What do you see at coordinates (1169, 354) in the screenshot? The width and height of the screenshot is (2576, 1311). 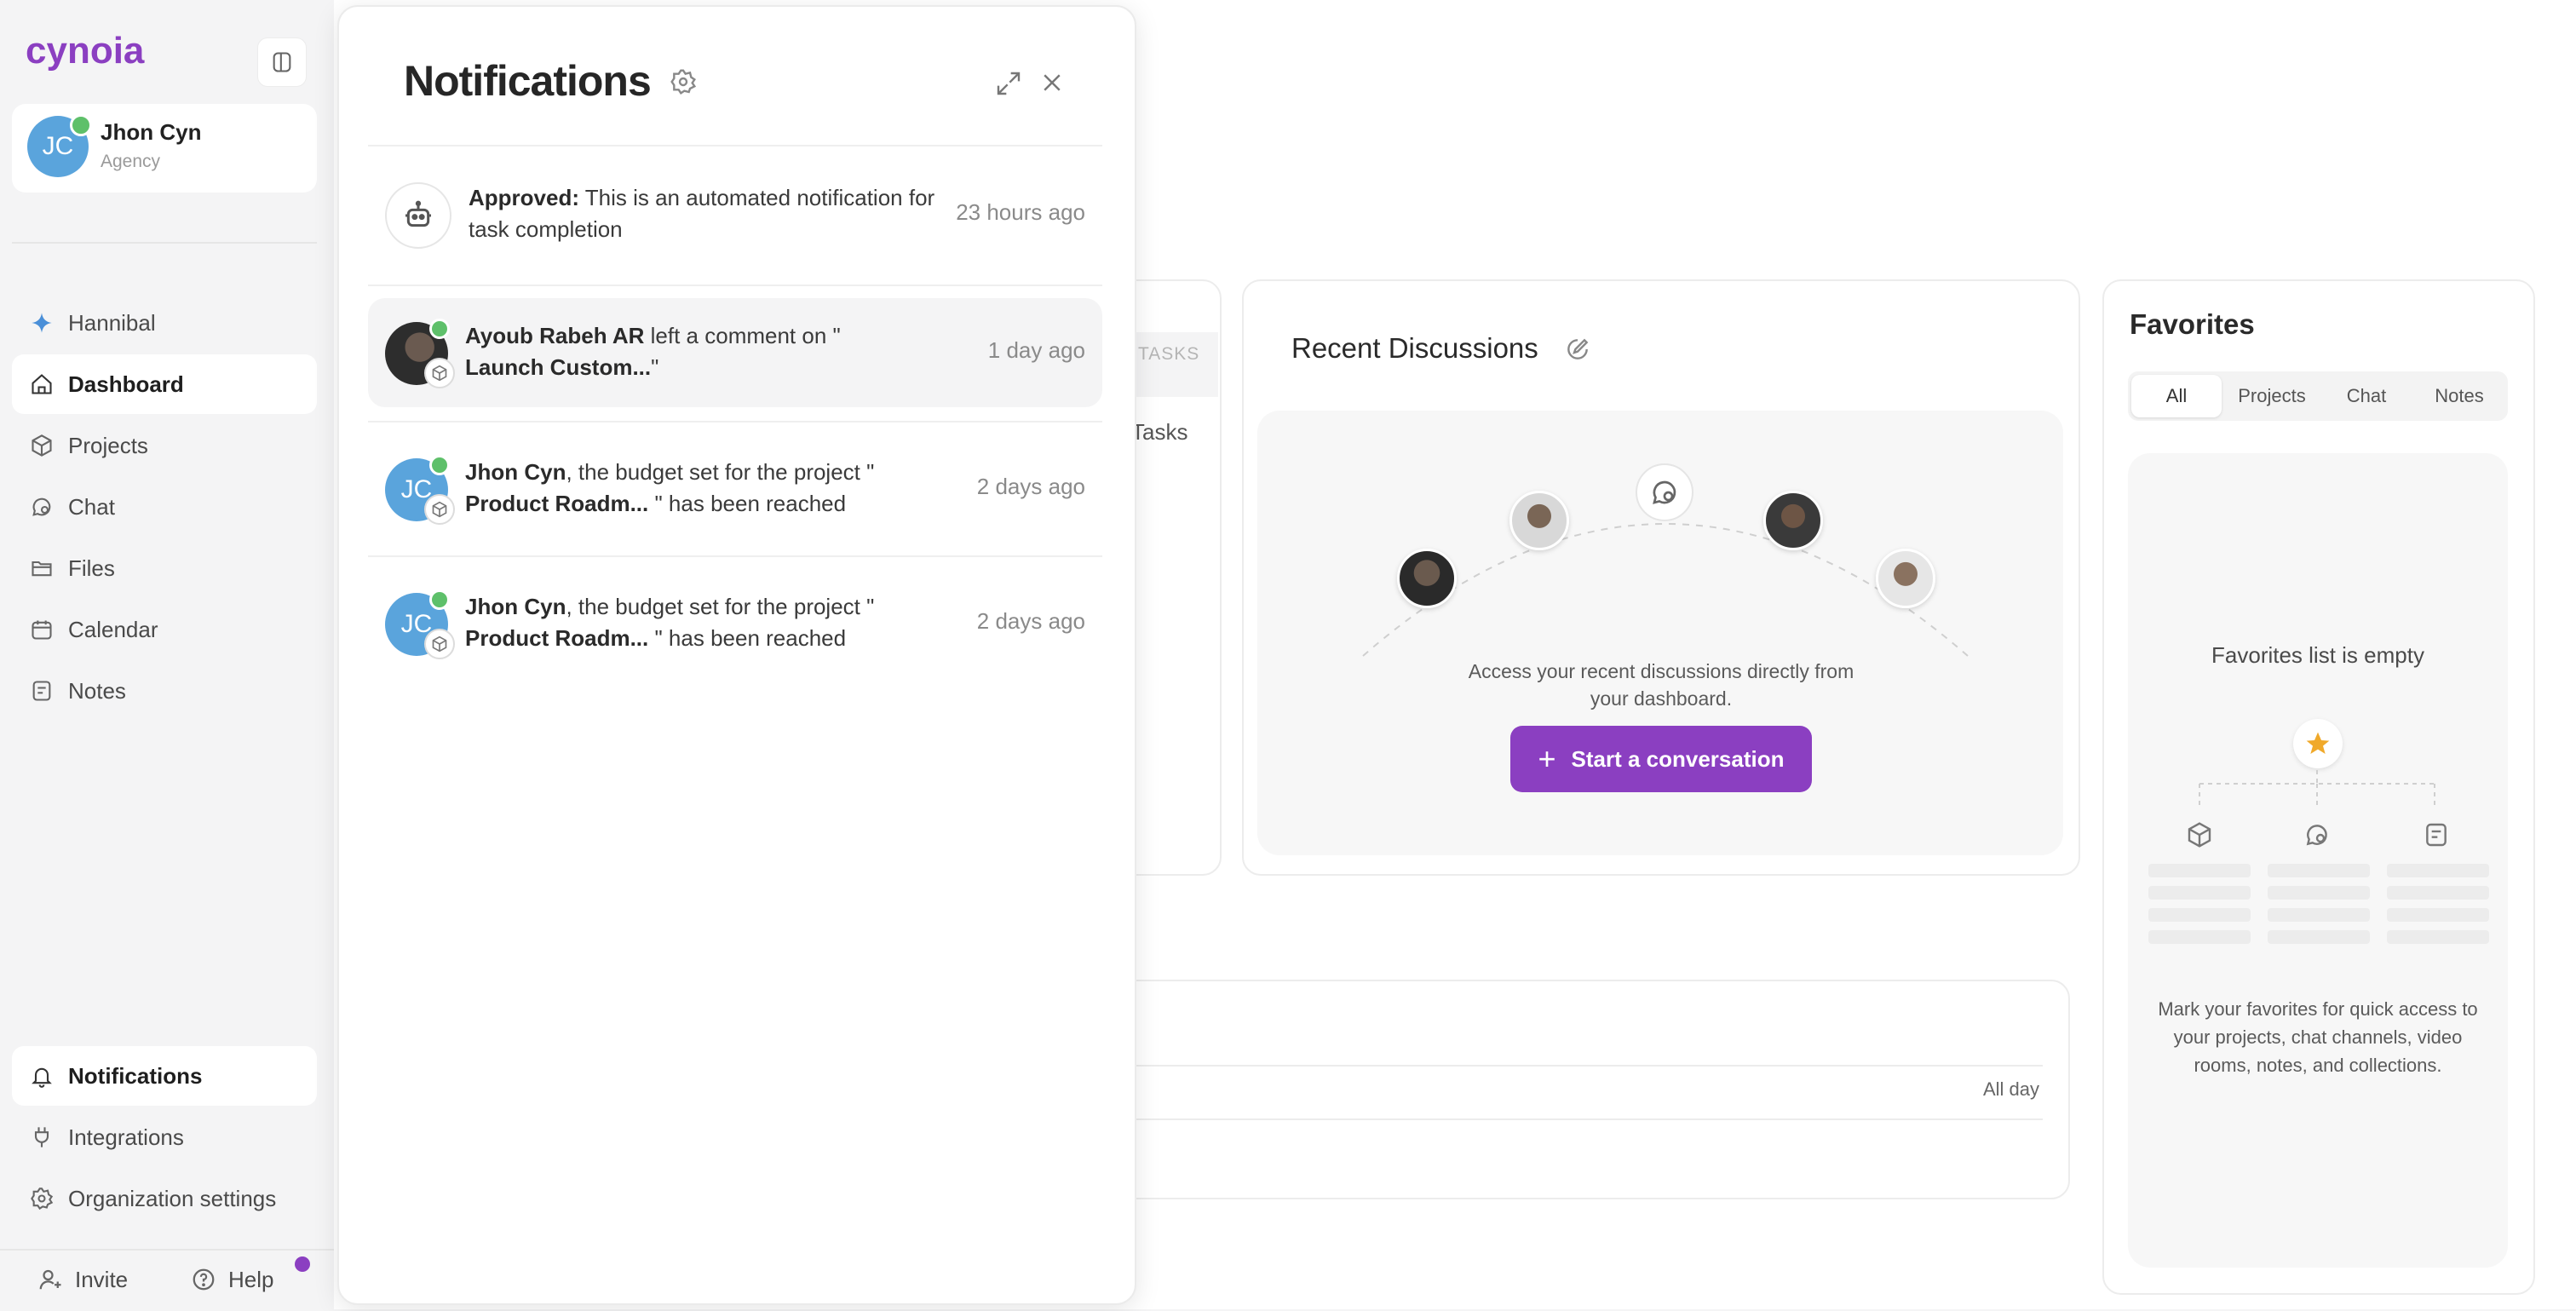 I see `tab-tasks: TASKS` at bounding box center [1169, 354].